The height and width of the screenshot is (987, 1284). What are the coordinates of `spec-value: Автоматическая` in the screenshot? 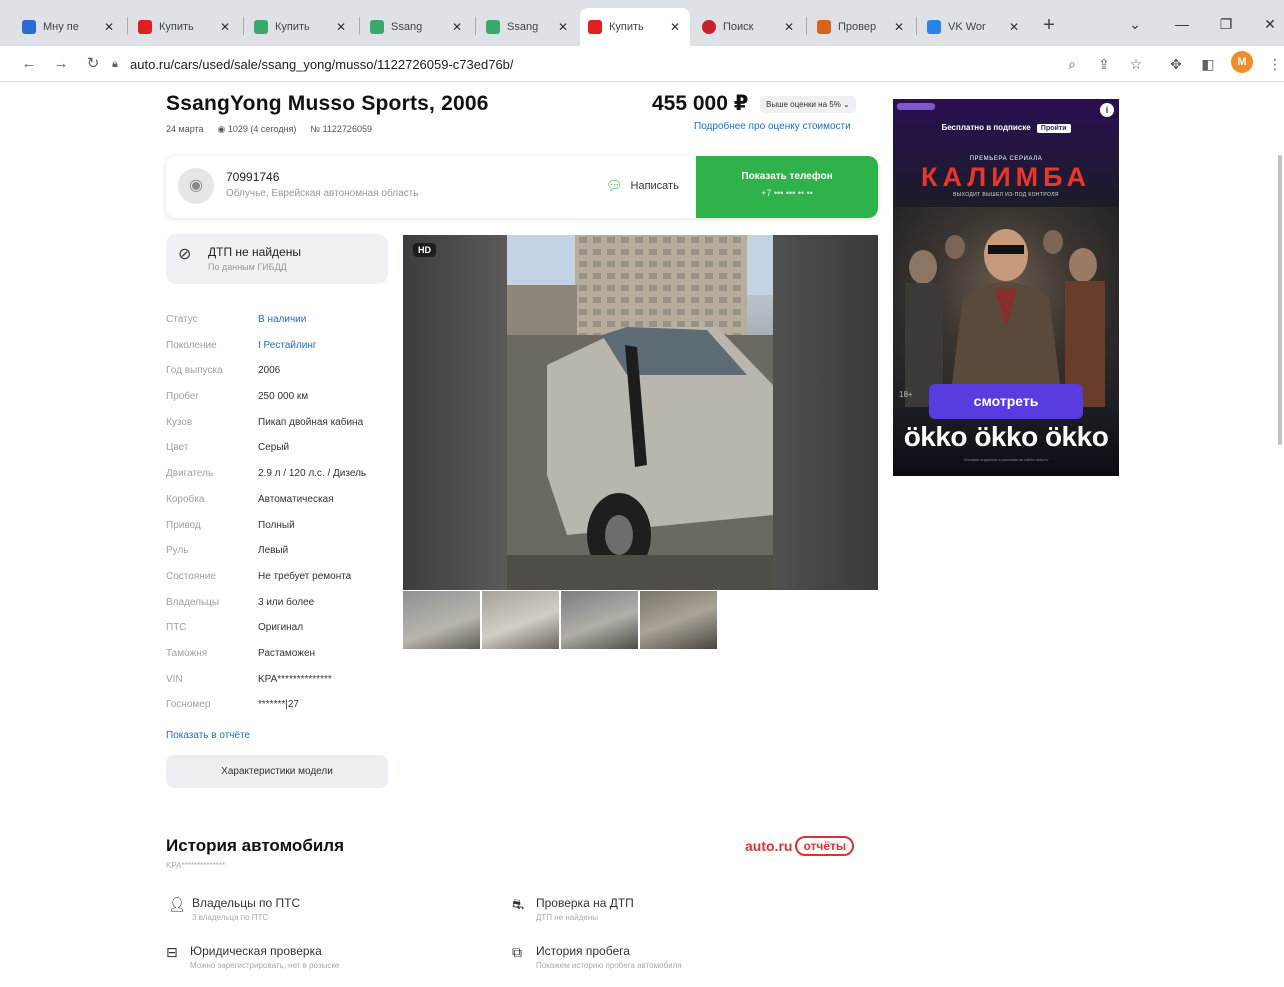 It's located at (296, 499).